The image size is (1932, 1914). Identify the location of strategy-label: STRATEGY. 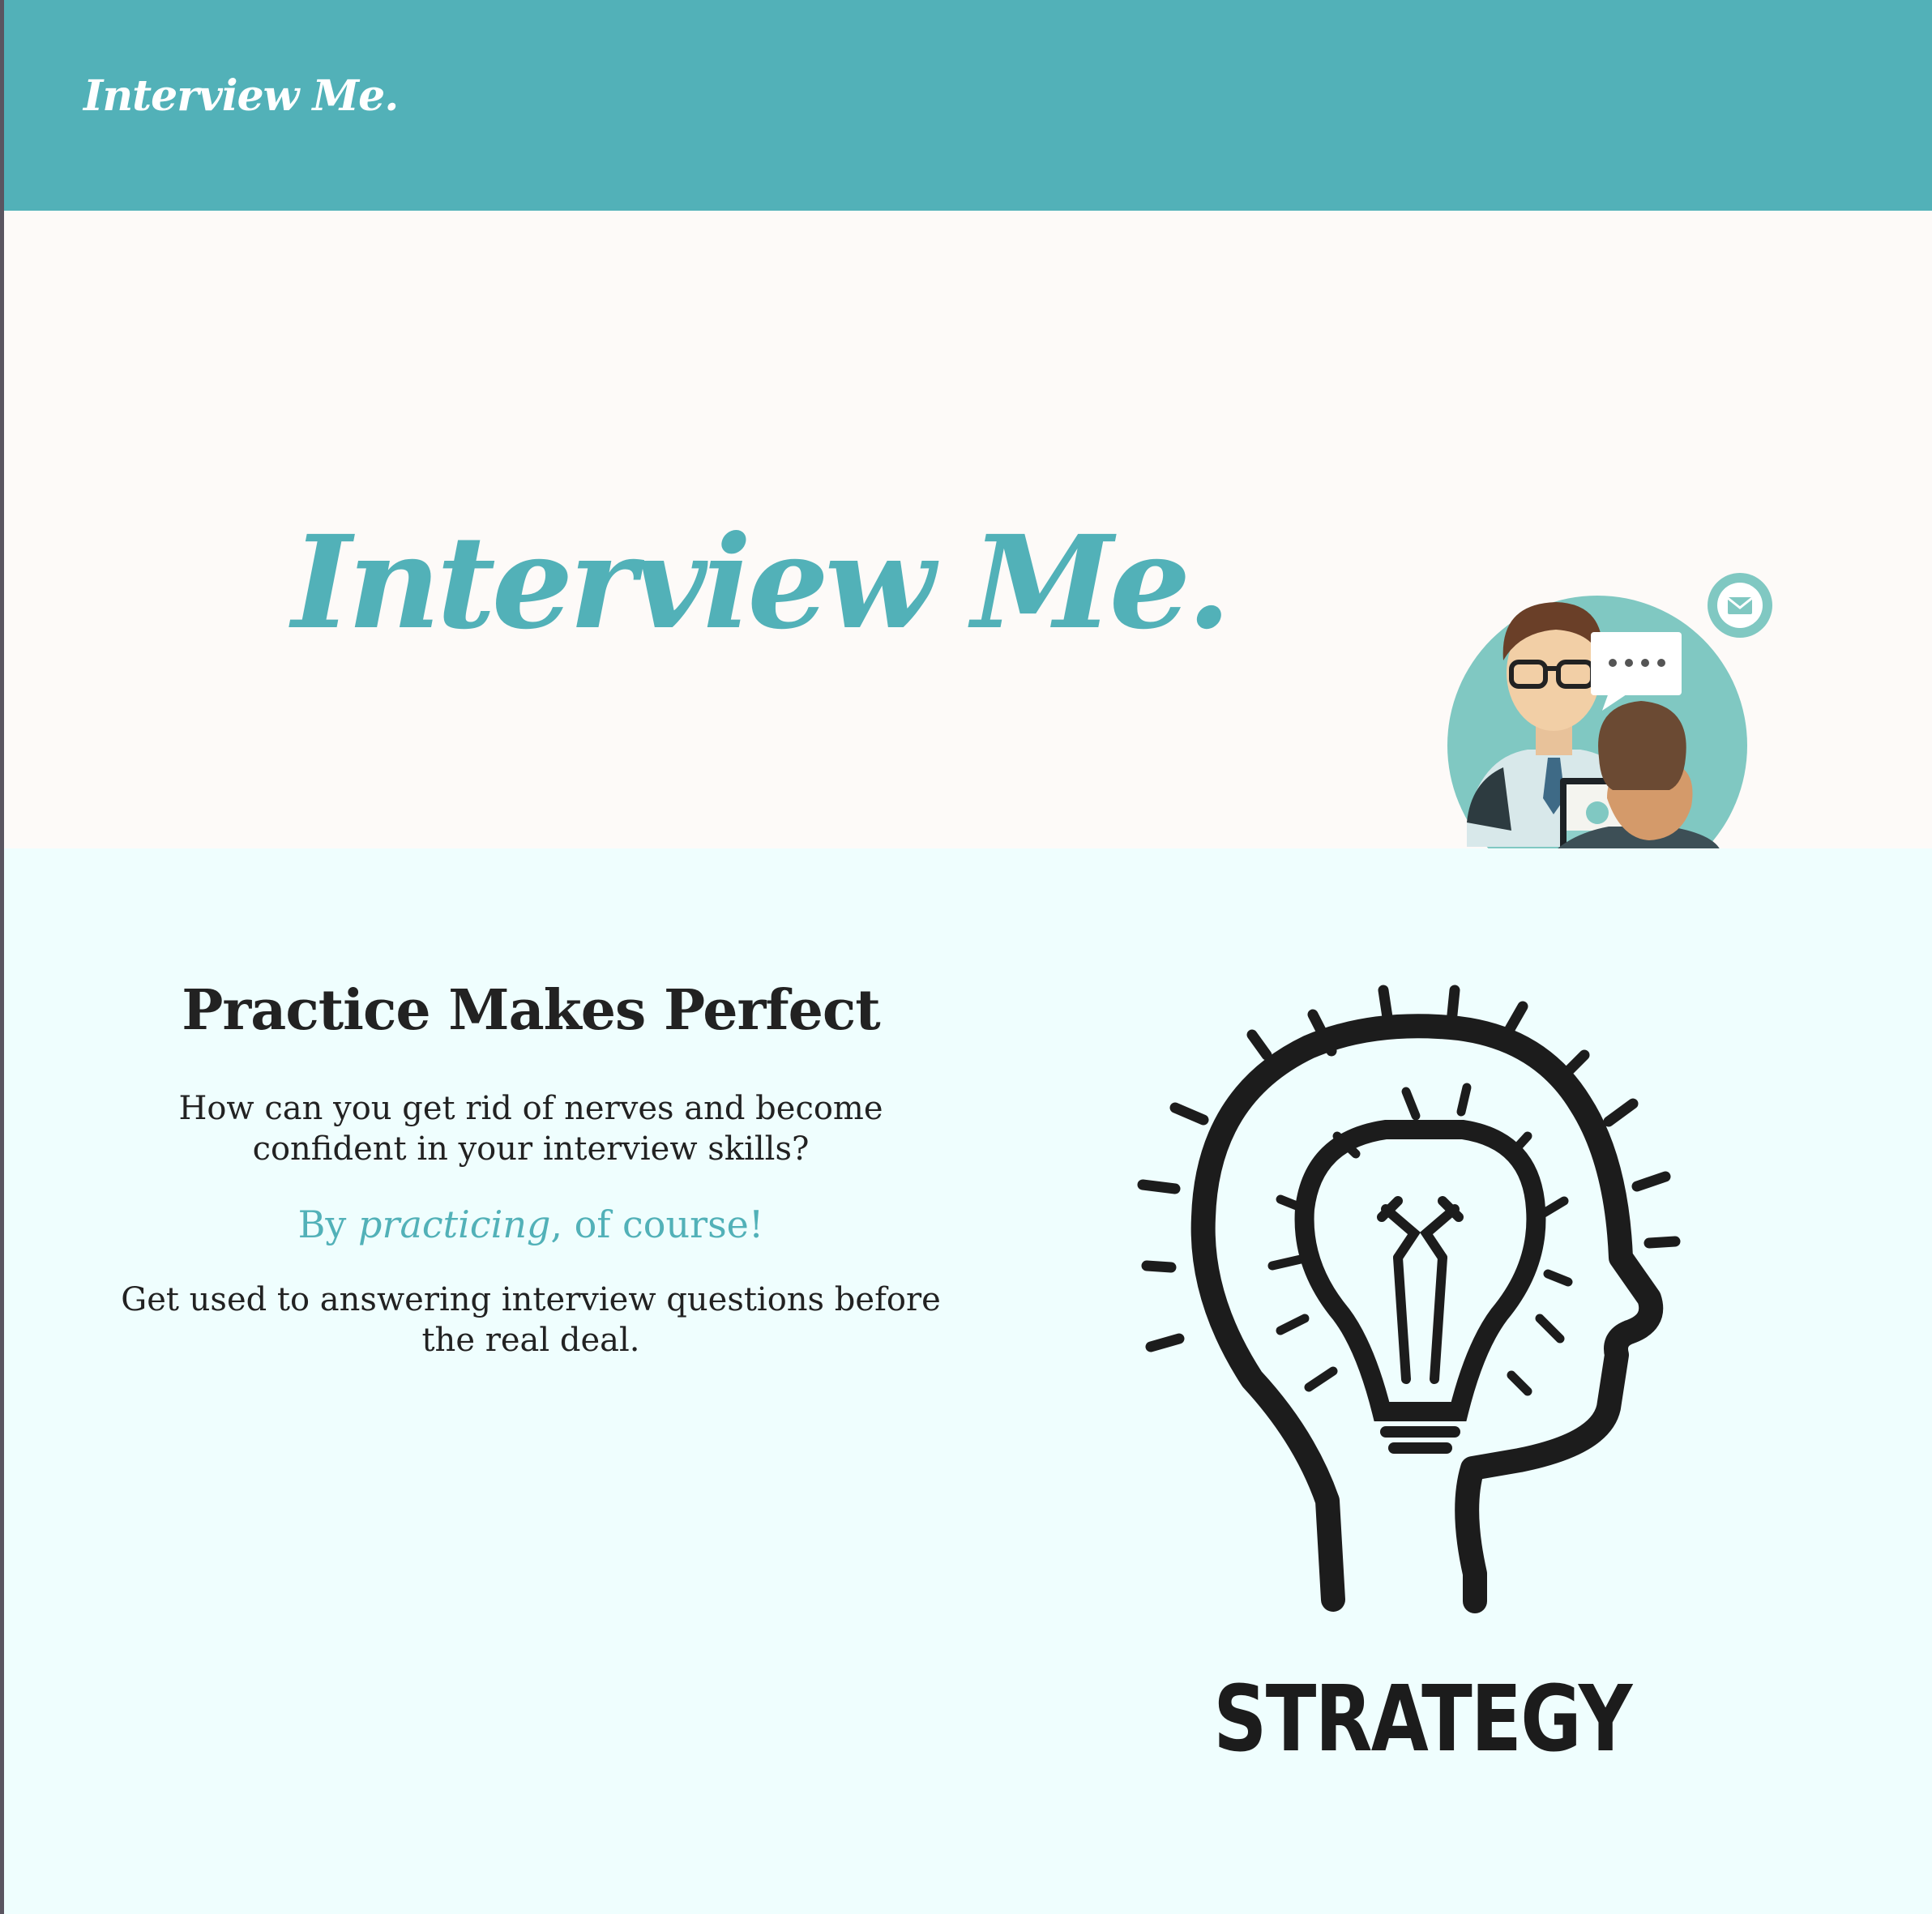
(1422, 1719).